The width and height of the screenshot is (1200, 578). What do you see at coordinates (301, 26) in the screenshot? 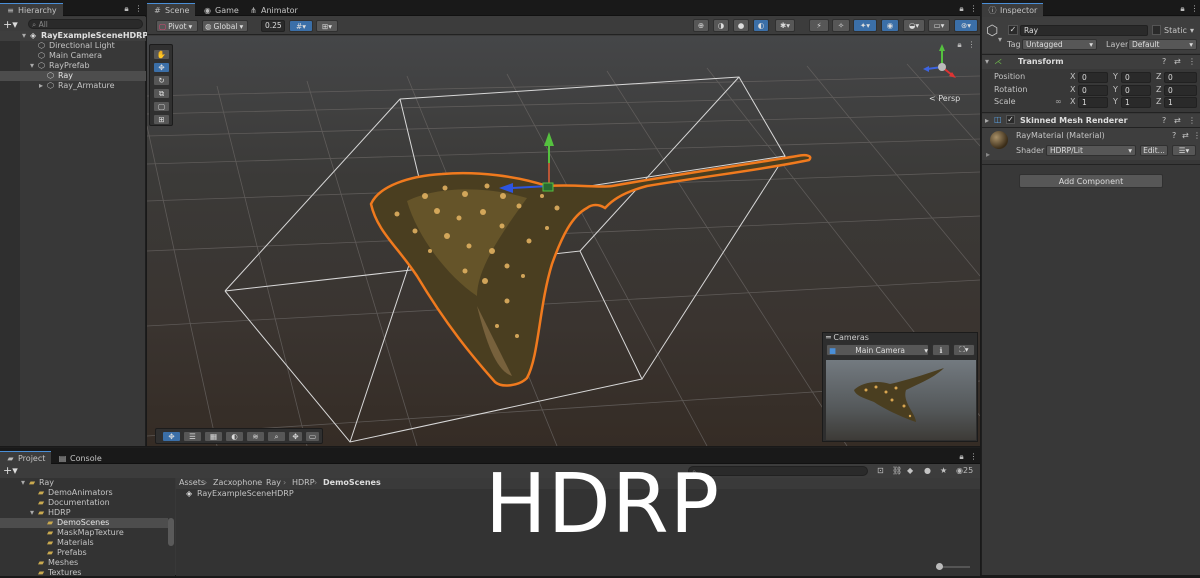
I see `grid-snap-toggle: #▾` at bounding box center [301, 26].